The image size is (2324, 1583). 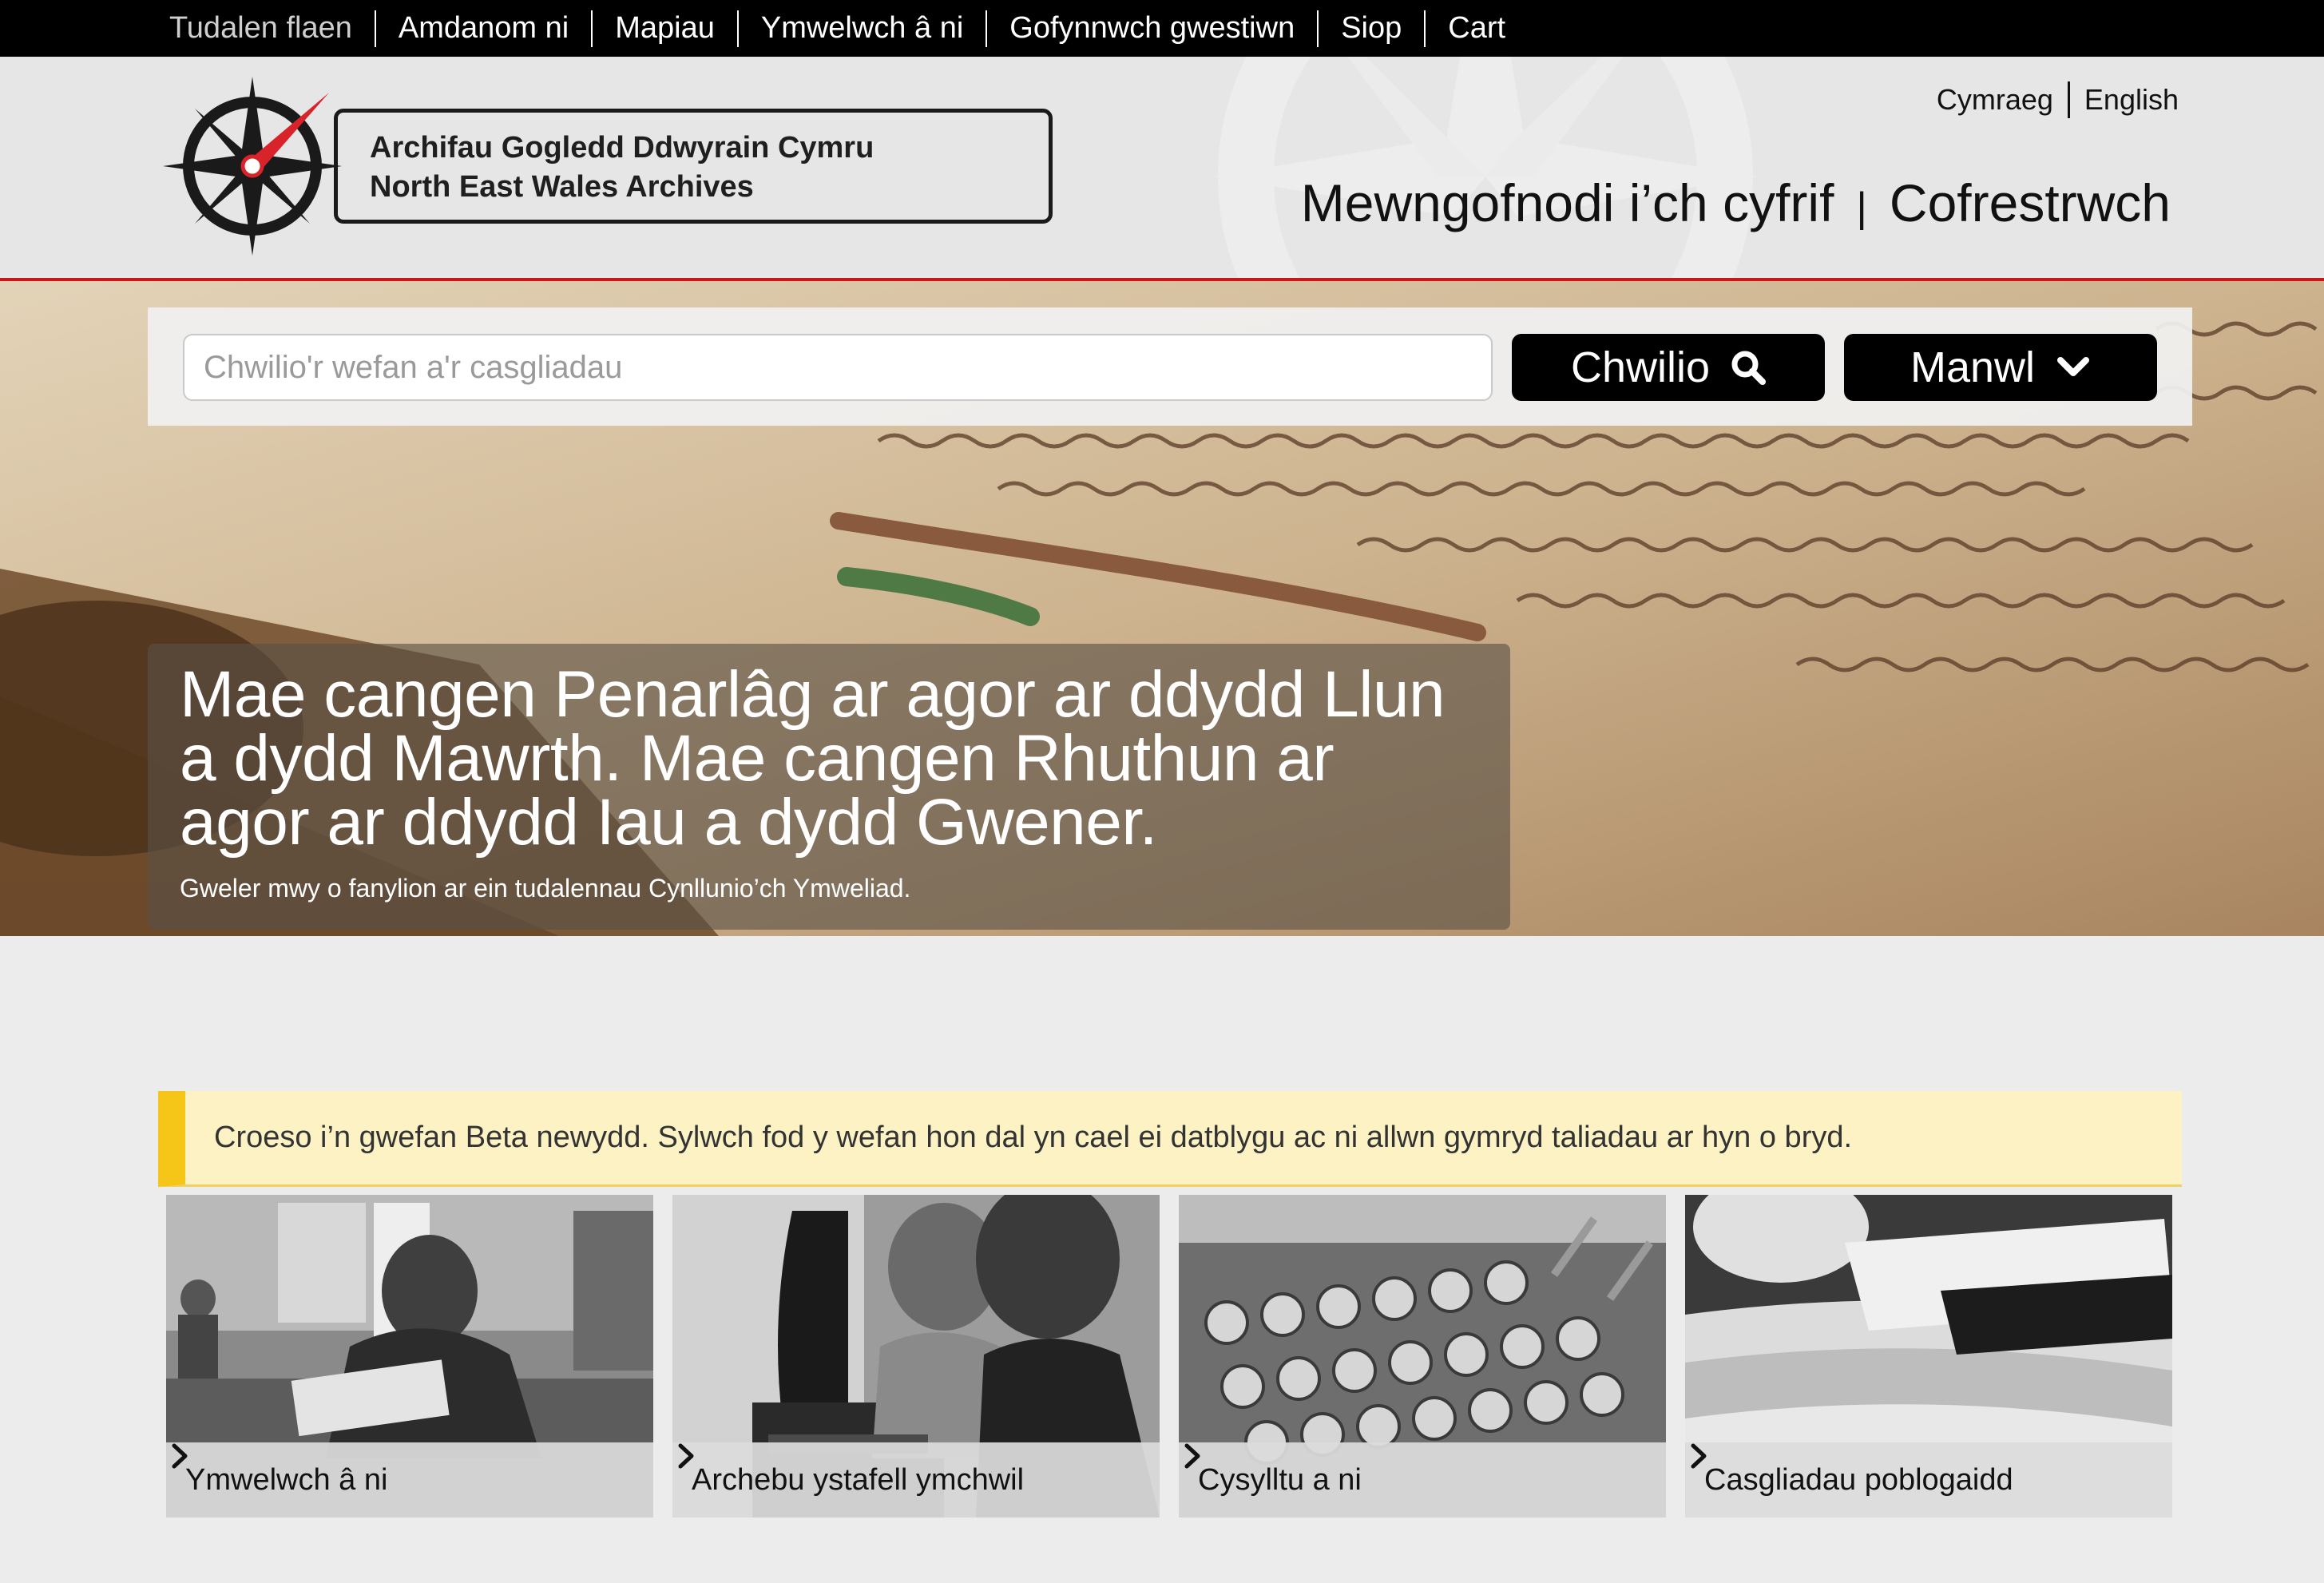 I want to click on register-link: Cofrestrwch, so click(x=2031, y=203).